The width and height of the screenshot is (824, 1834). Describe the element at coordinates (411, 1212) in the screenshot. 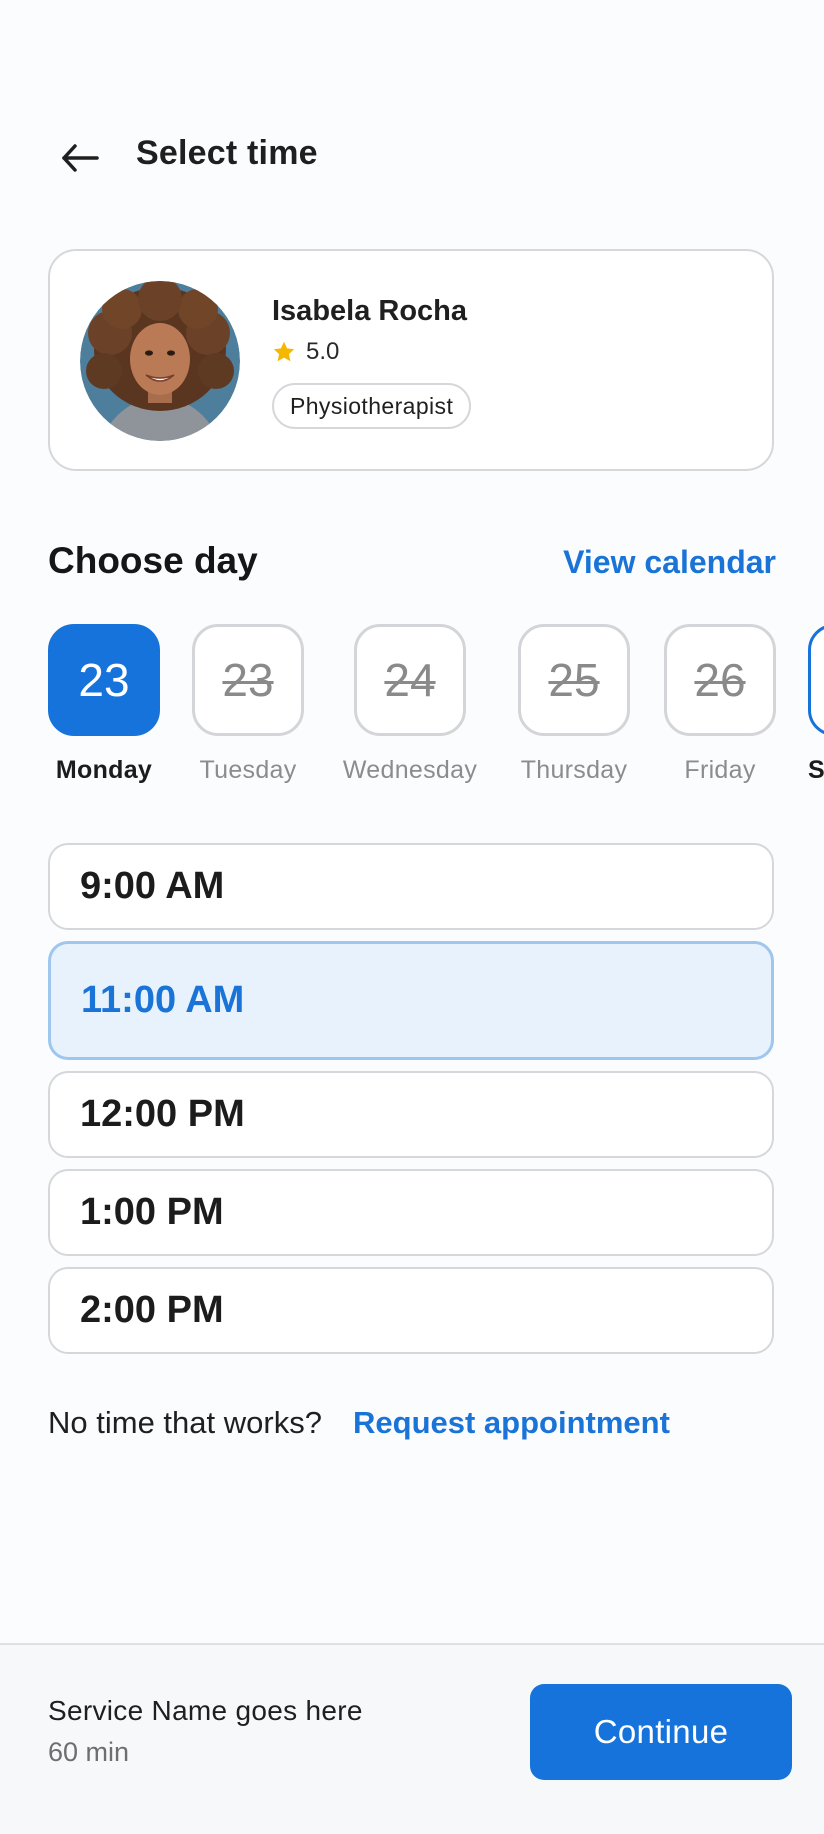

I see `time-slot: 1:00 PM` at that location.